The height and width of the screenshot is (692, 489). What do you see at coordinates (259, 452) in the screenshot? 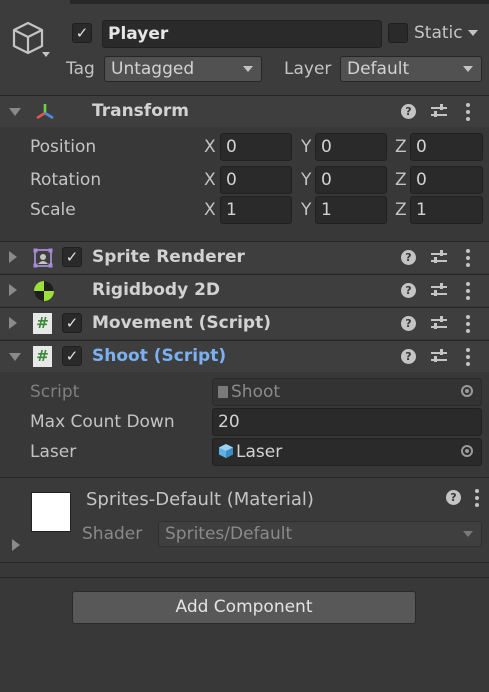
I see `laser-value: Laser` at bounding box center [259, 452].